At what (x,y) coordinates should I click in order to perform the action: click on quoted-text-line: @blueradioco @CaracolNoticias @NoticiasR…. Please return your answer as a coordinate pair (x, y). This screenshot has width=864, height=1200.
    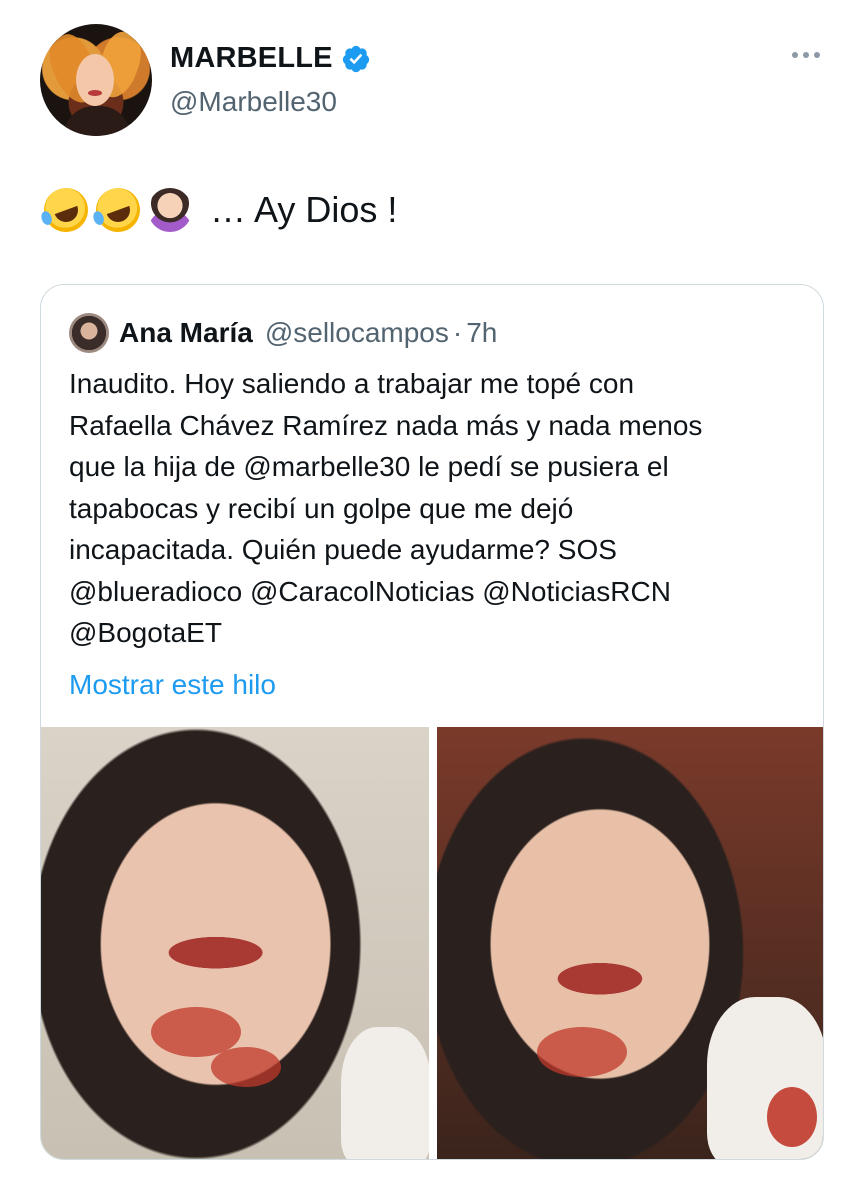
    Looking at the image, I should click on (370, 591).